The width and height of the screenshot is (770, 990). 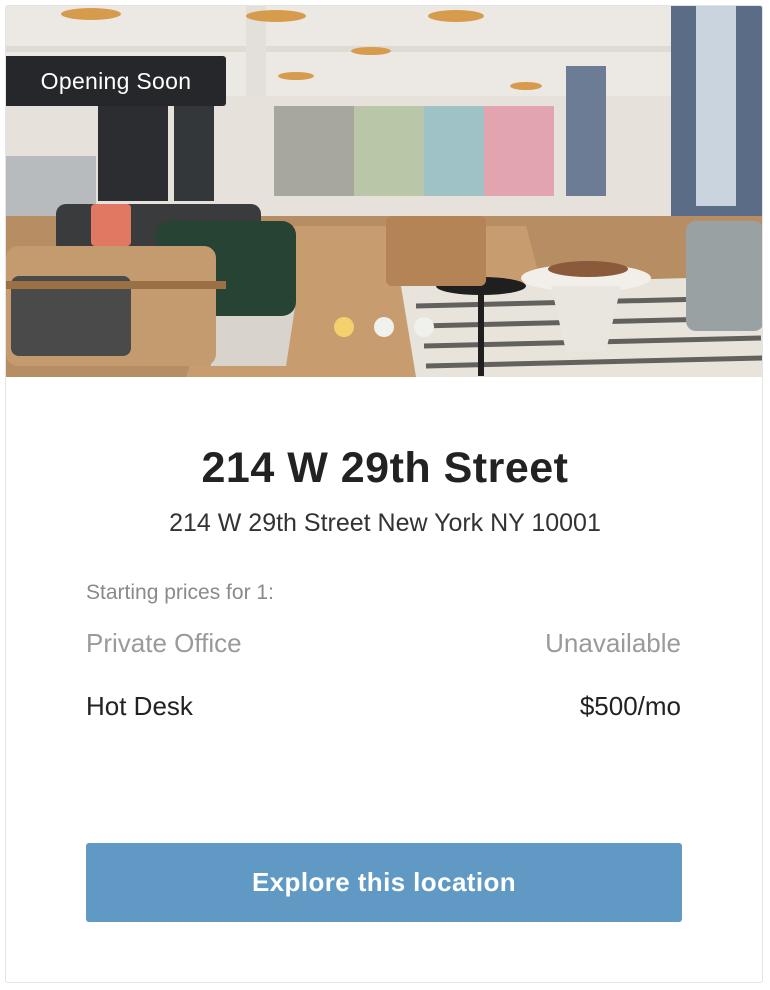 What do you see at coordinates (180, 592) in the screenshot?
I see `starting-prices-label: Starting prices for 1:` at bounding box center [180, 592].